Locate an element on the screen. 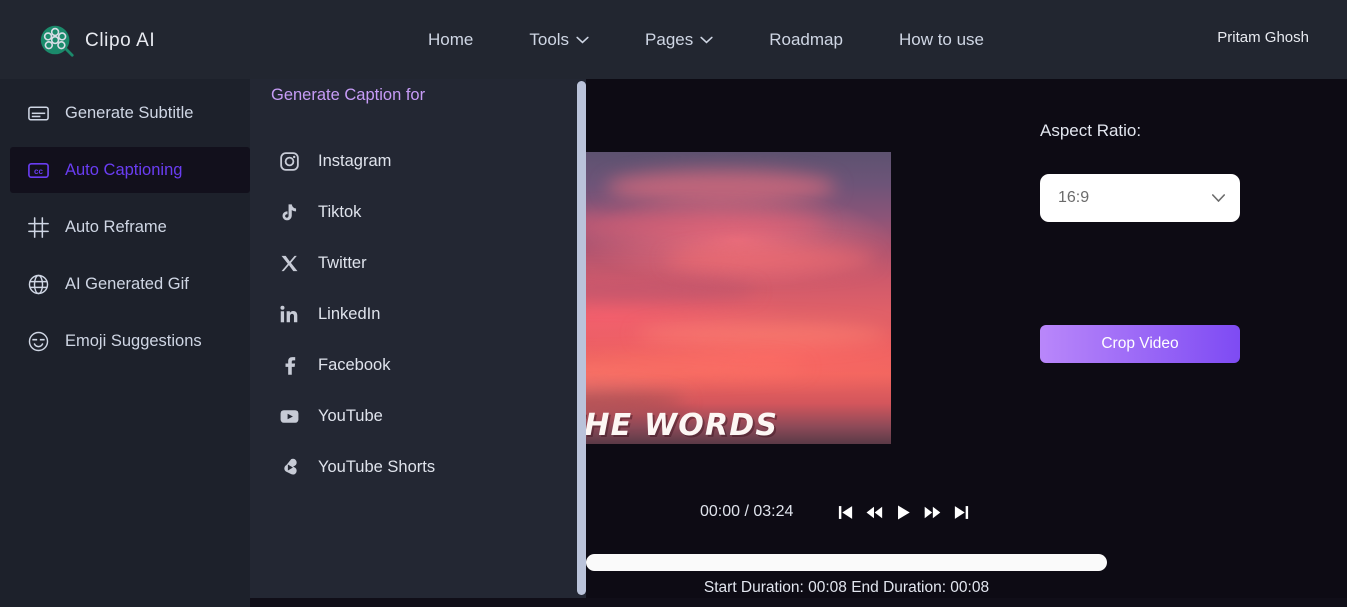  nav-item-home: Home is located at coordinates (464, 40).